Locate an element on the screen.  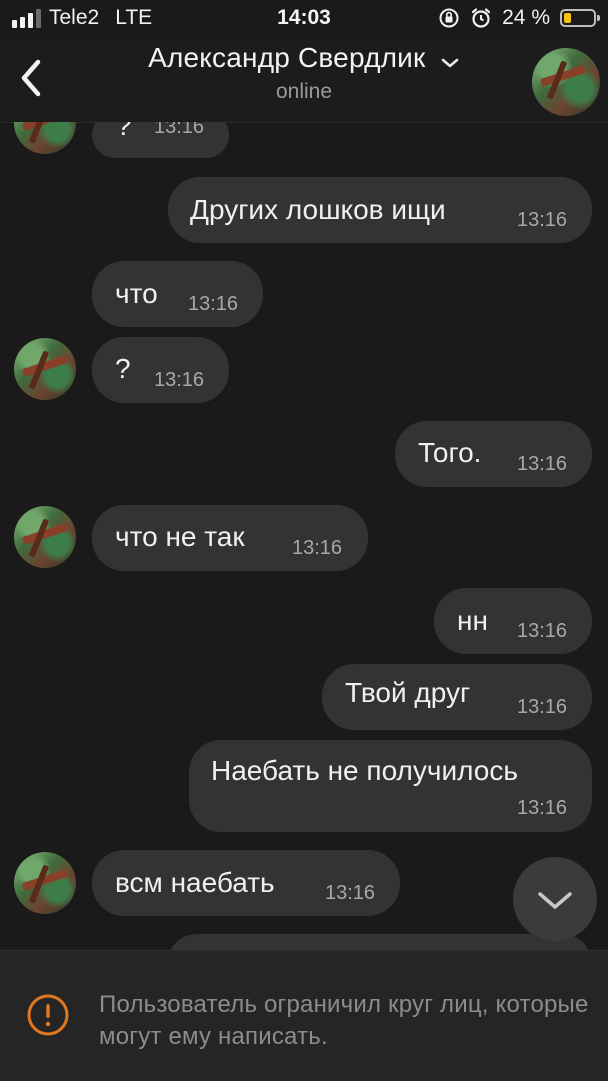
battery-fill is located at coordinates (567, 18).